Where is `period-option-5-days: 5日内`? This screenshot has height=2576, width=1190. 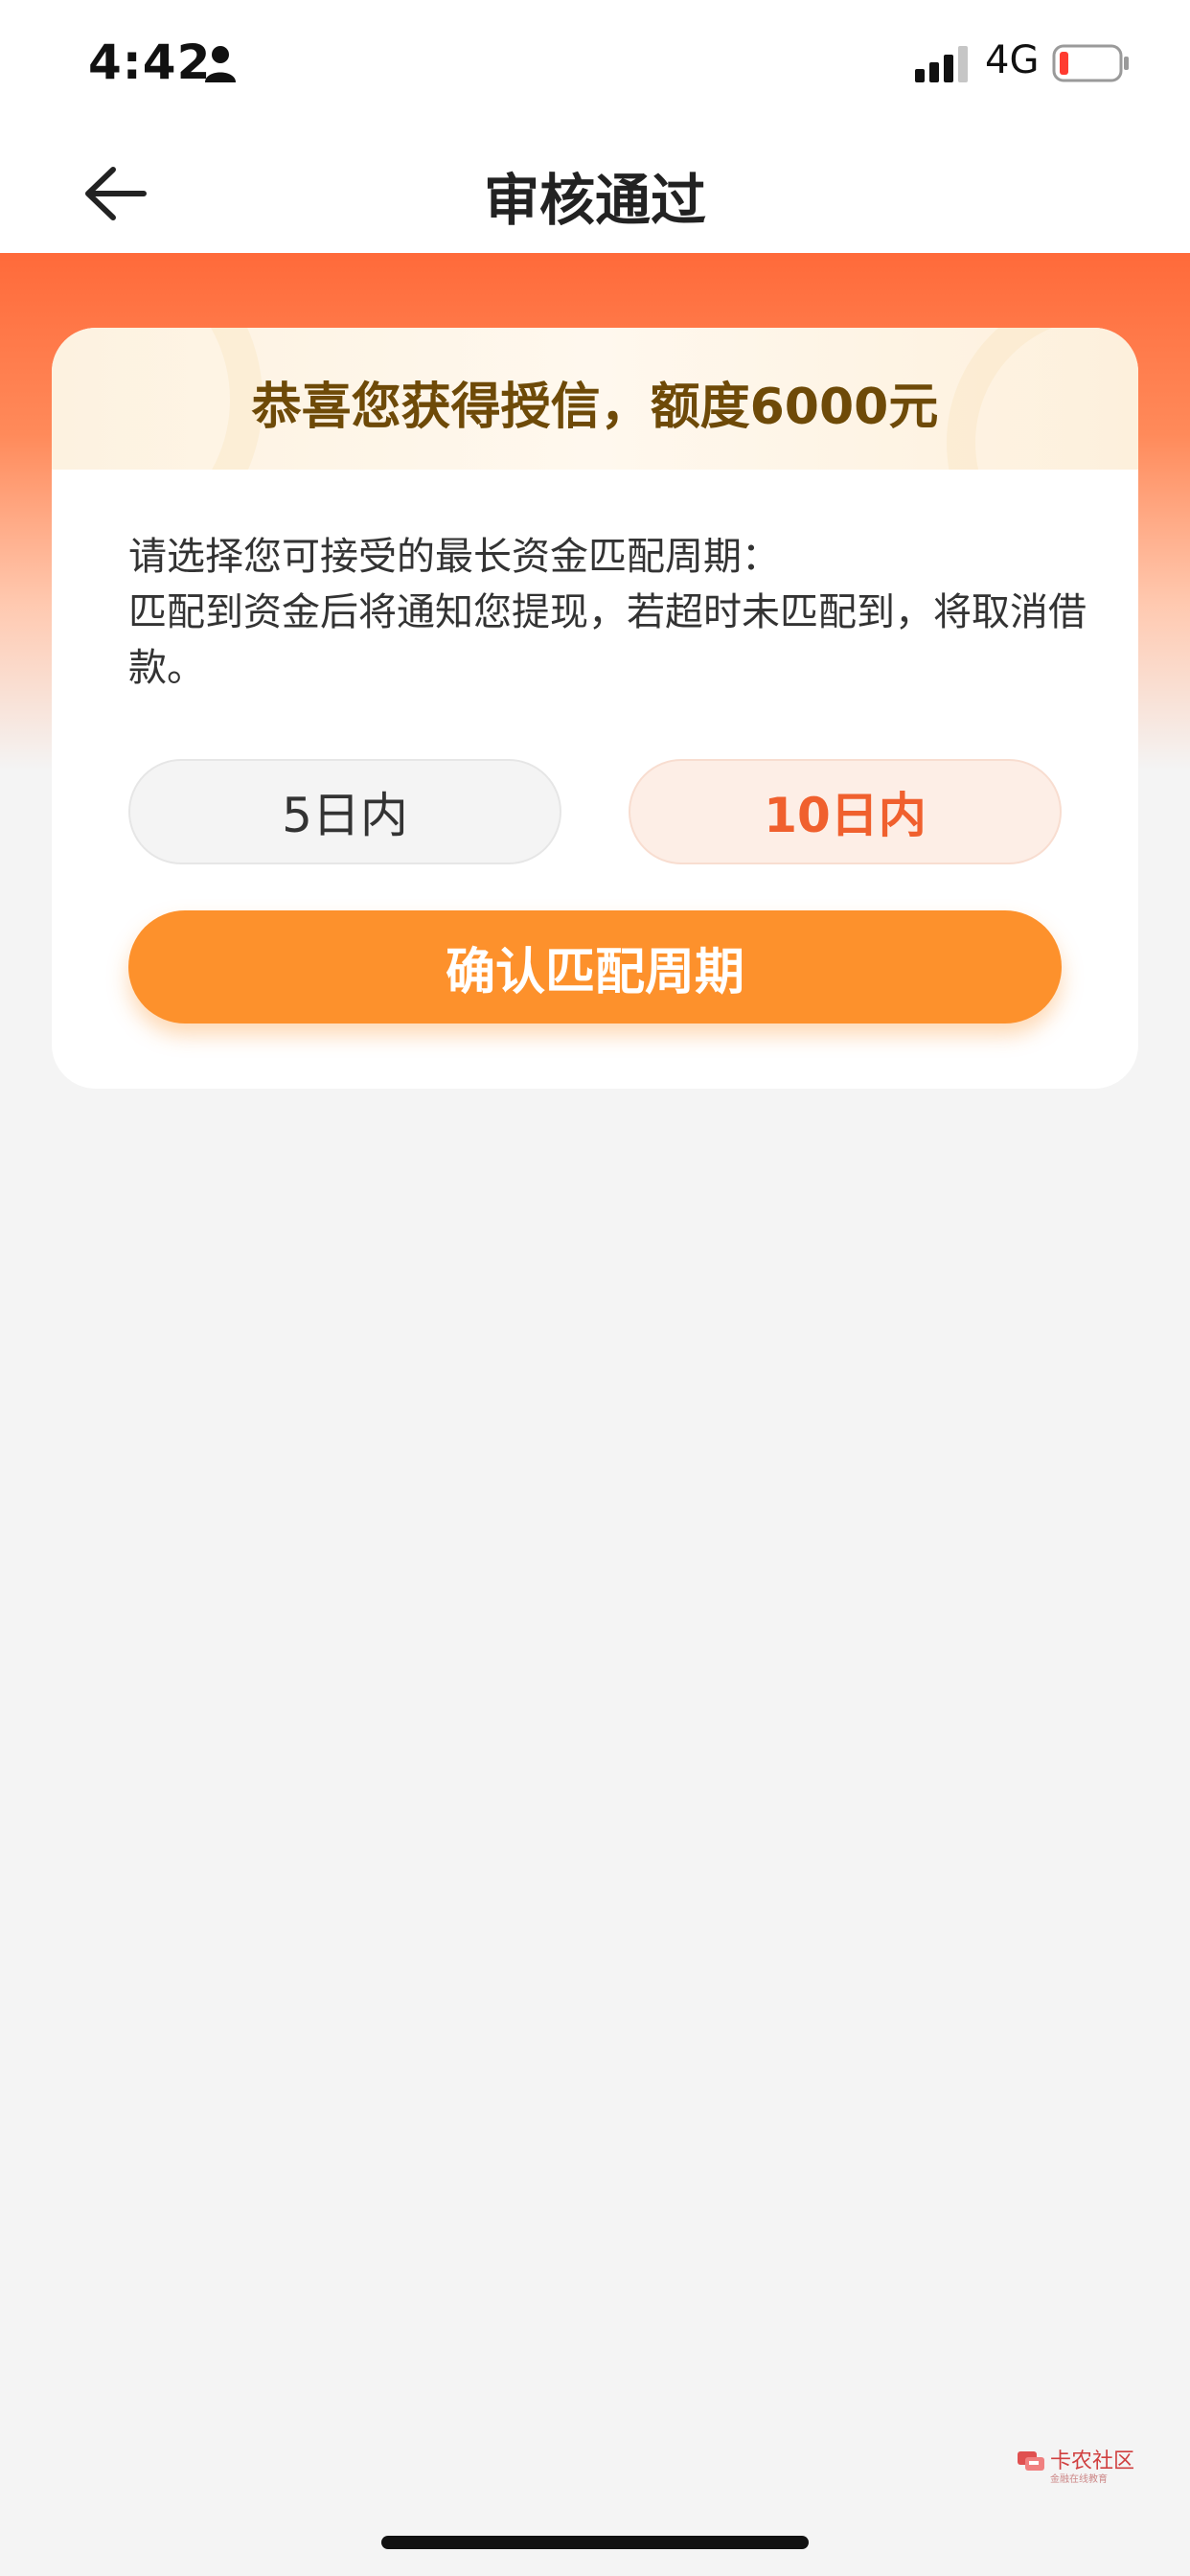
period-option-5-days: 5日内 is located at coordinates (344, 811).